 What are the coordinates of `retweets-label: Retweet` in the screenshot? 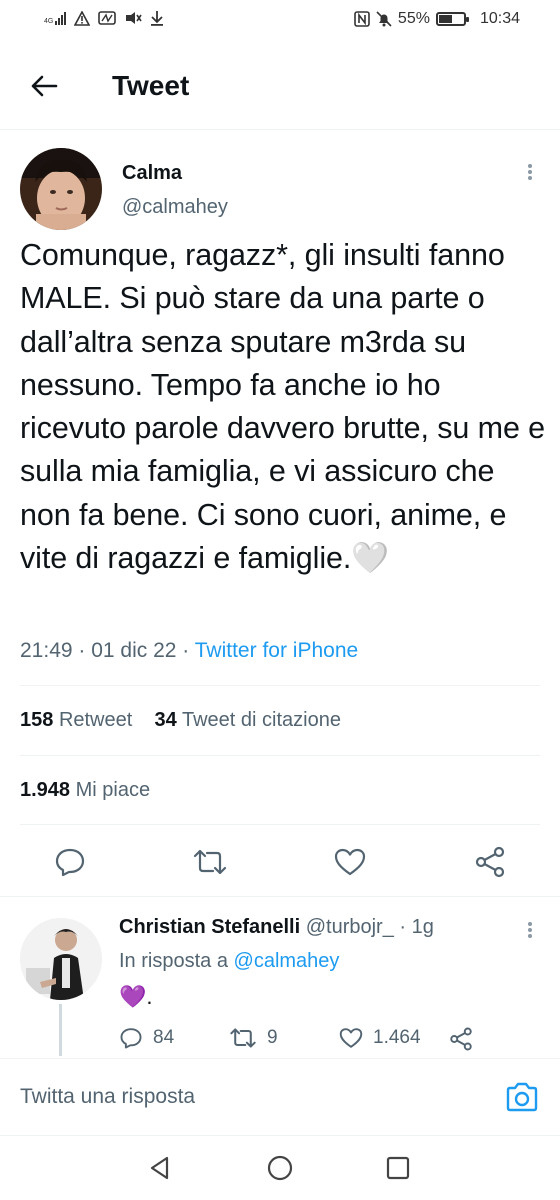 It's located at (95, 720).